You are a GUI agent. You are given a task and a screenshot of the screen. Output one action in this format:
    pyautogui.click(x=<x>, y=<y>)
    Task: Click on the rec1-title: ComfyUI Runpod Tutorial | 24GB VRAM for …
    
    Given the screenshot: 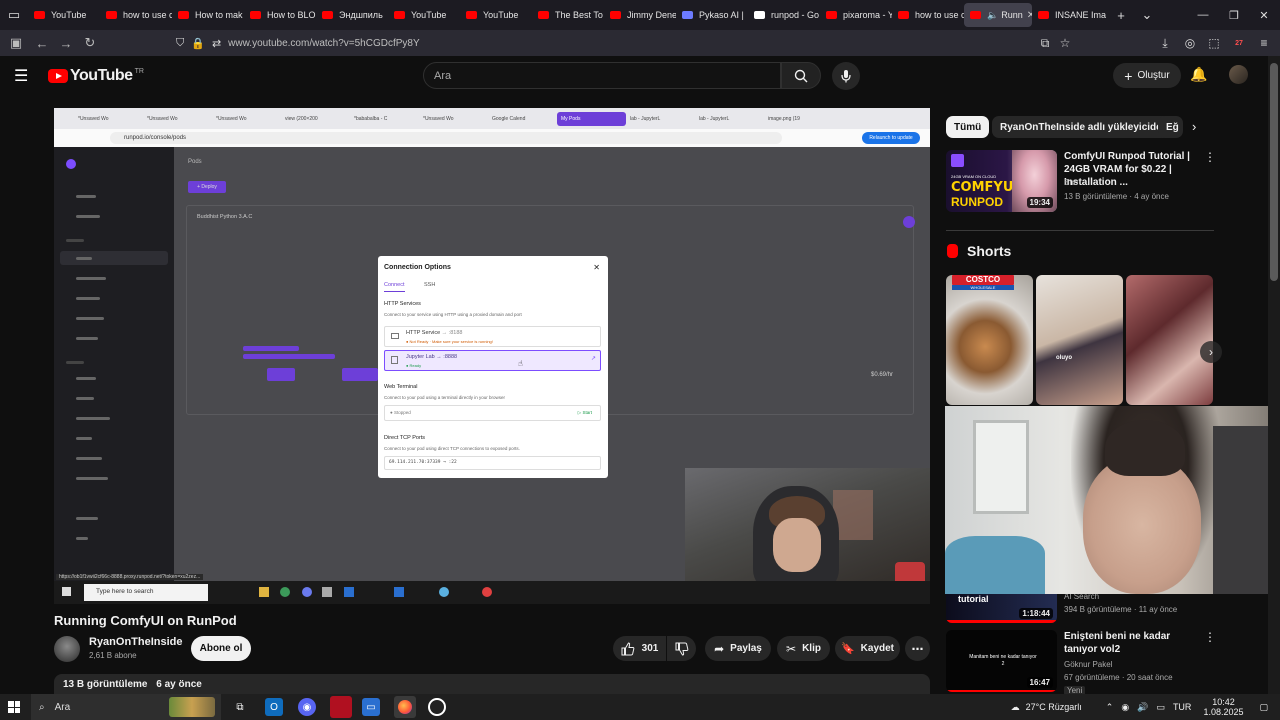 What is the action you would take?
    pyautogui.click(x=1134, y=169)
    